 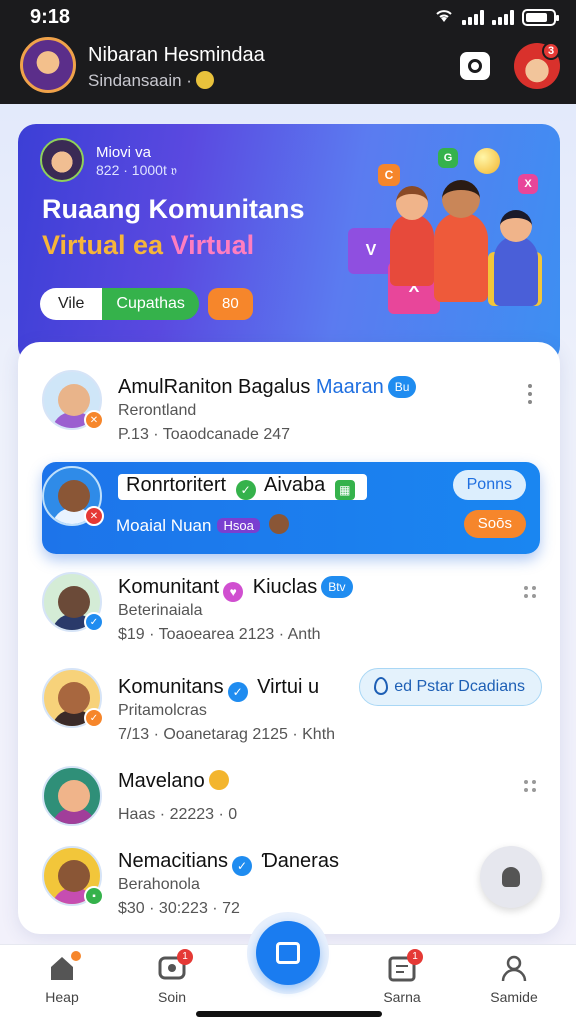 I want to click on hero-subtitle: Virtual ea Virtual, so click(x=148, y=245).